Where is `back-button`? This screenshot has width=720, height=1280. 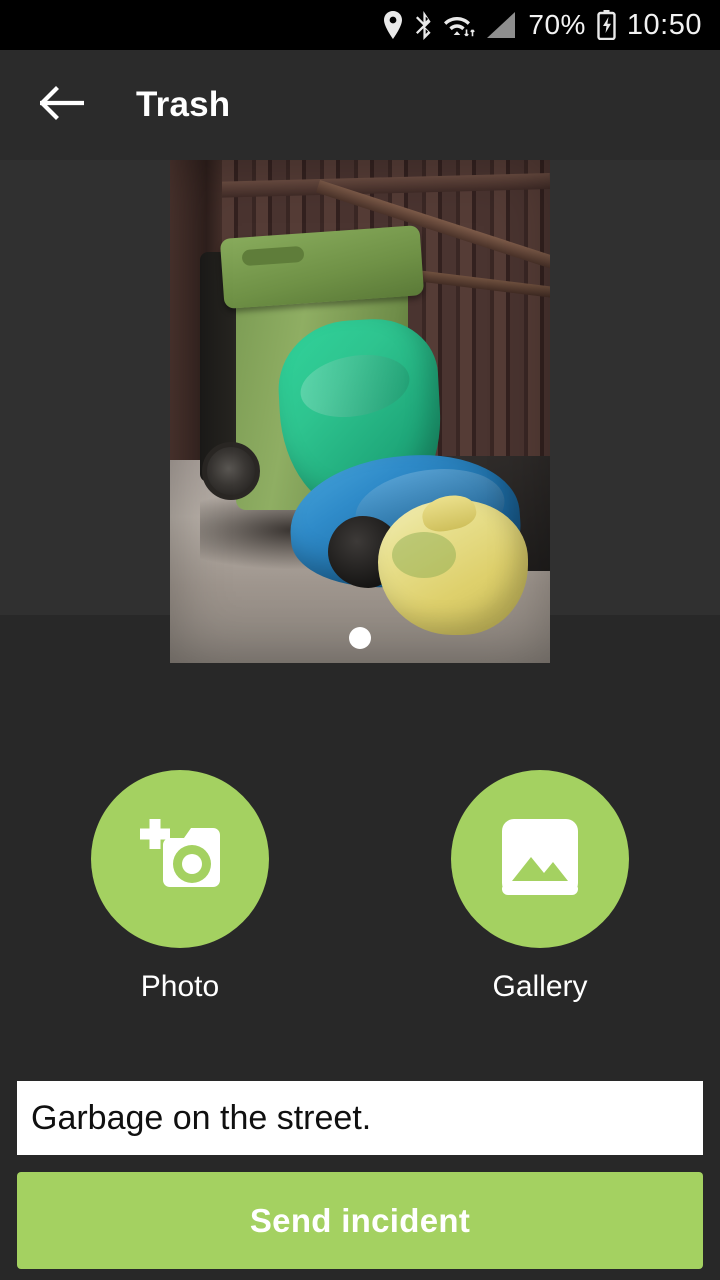 back-button is located at coordinates (63, 105).